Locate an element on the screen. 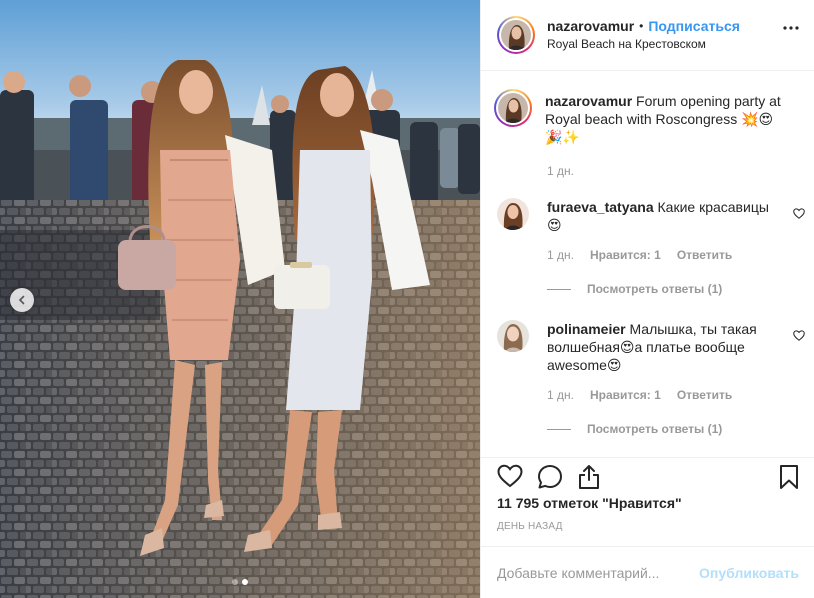  author-avatar-image is located at coordinates (516, 35).